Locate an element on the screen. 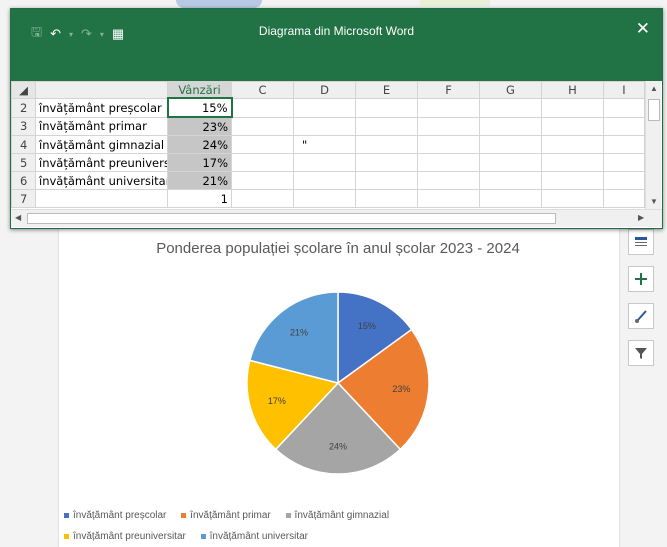 The image size is (667, 547). layout-options-icon is located at coordinates (641, 242).